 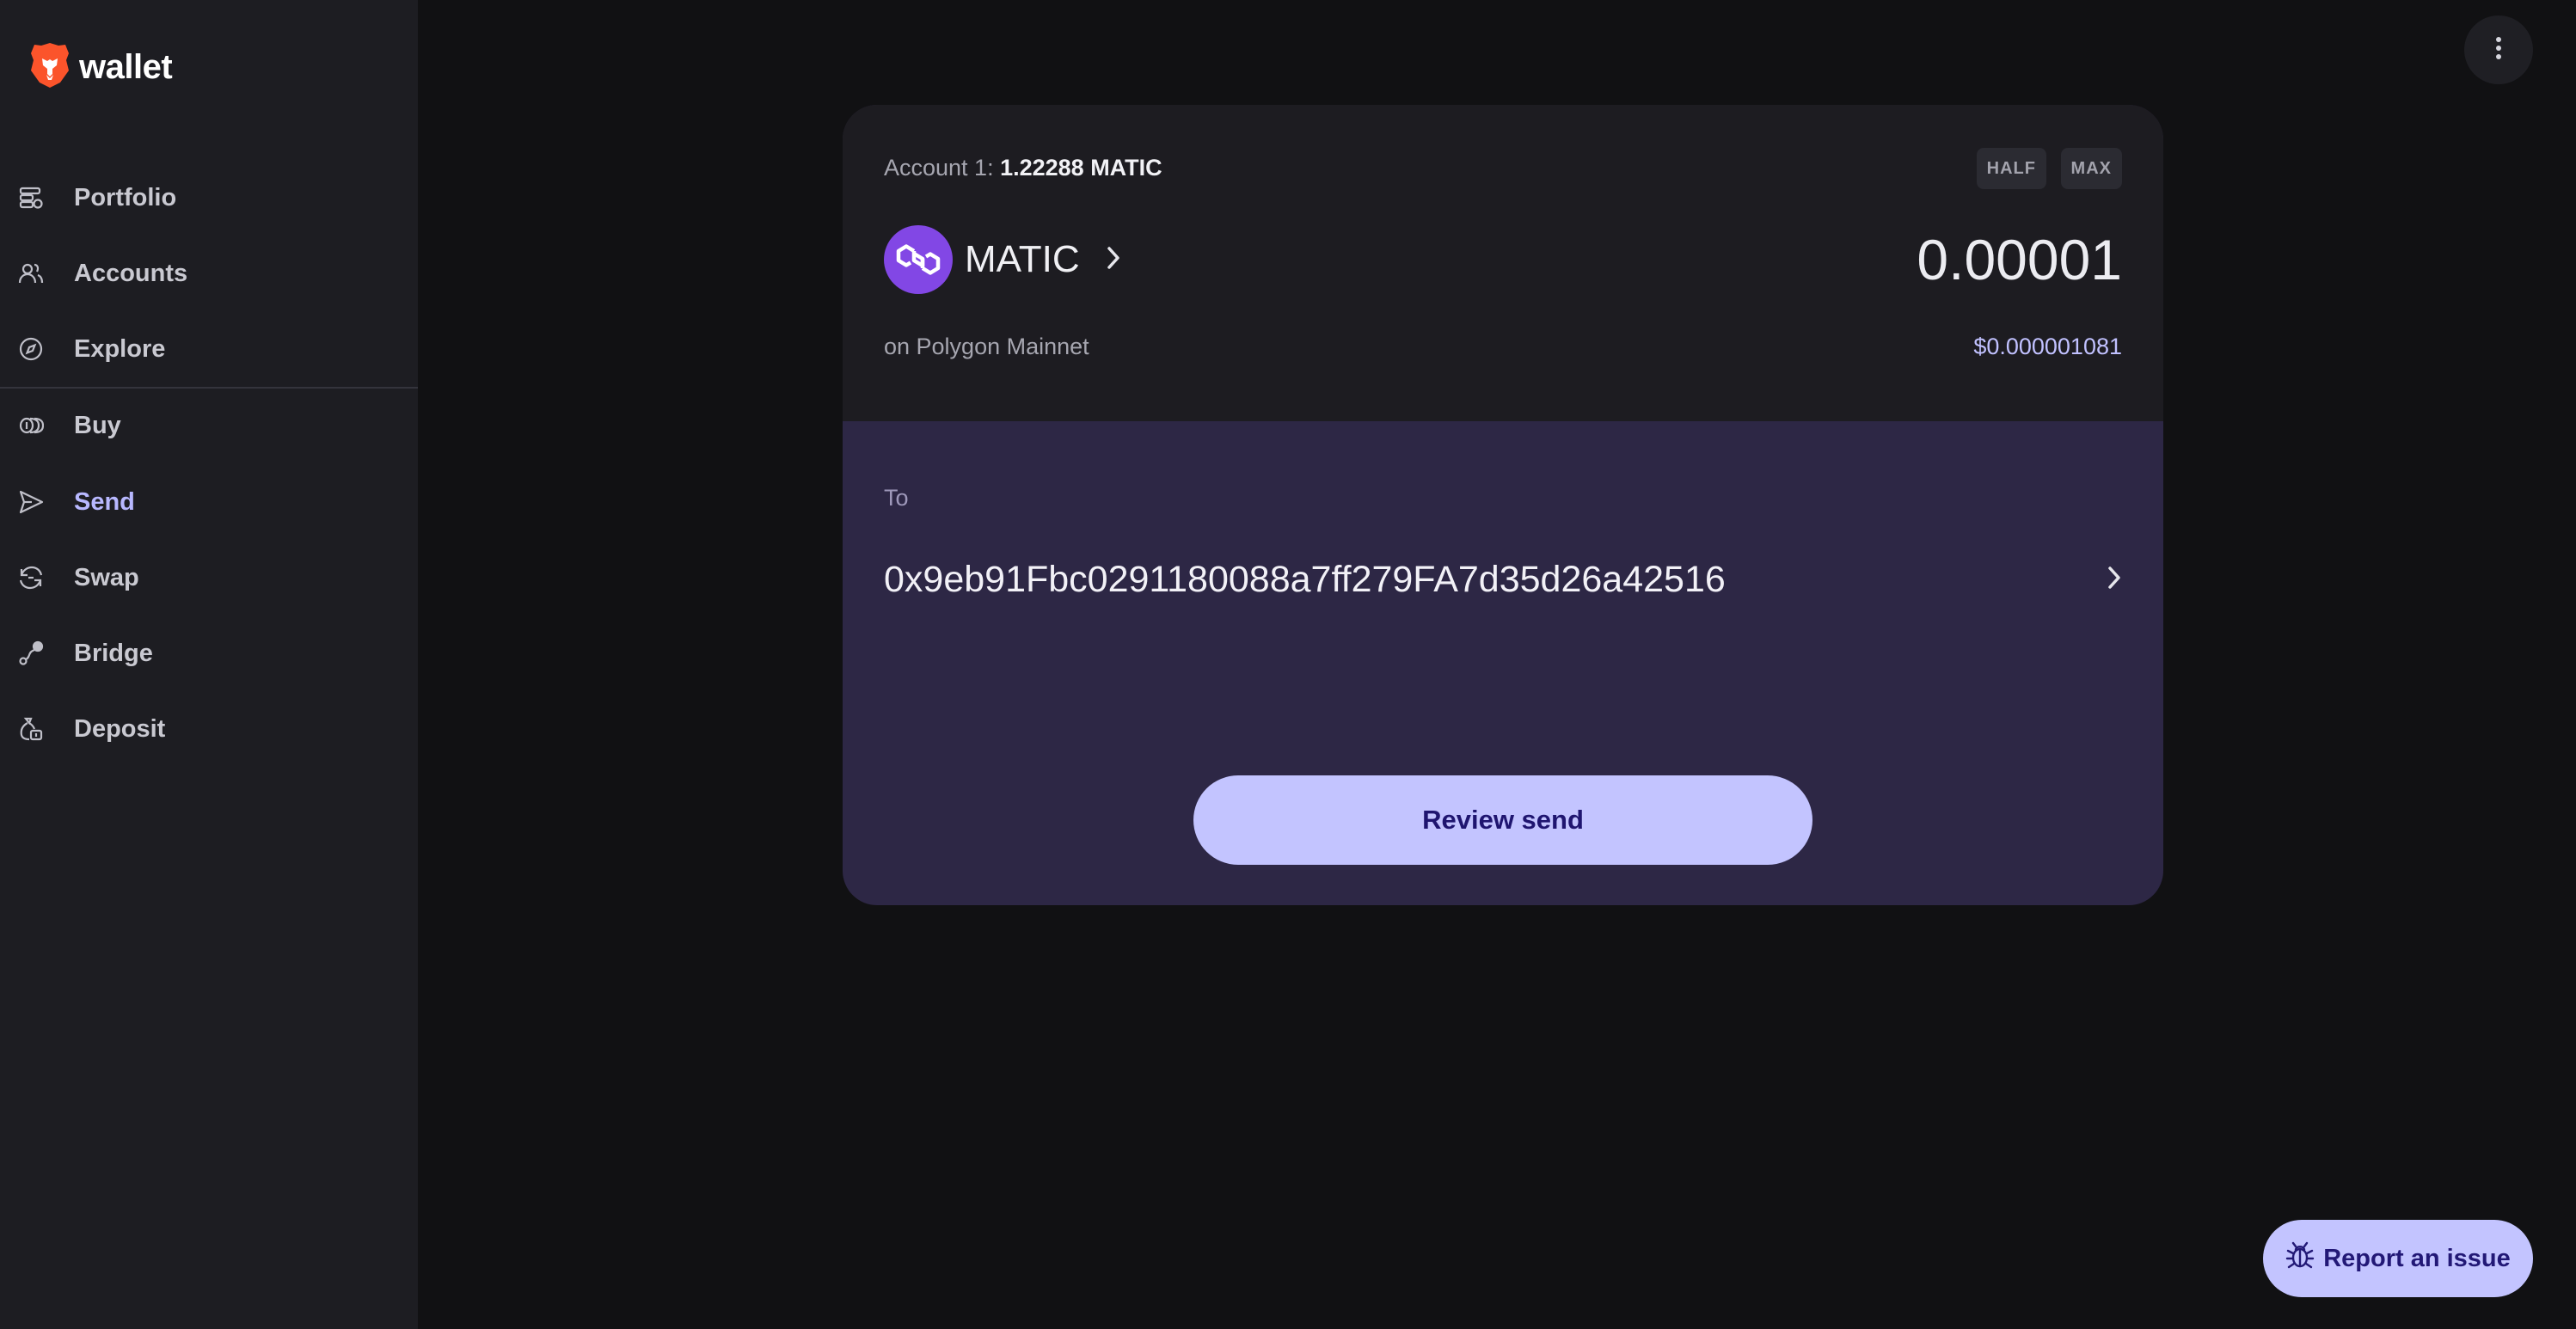 I want to click on sidebar-item-buy: Buy, so click(x=209, y=425).